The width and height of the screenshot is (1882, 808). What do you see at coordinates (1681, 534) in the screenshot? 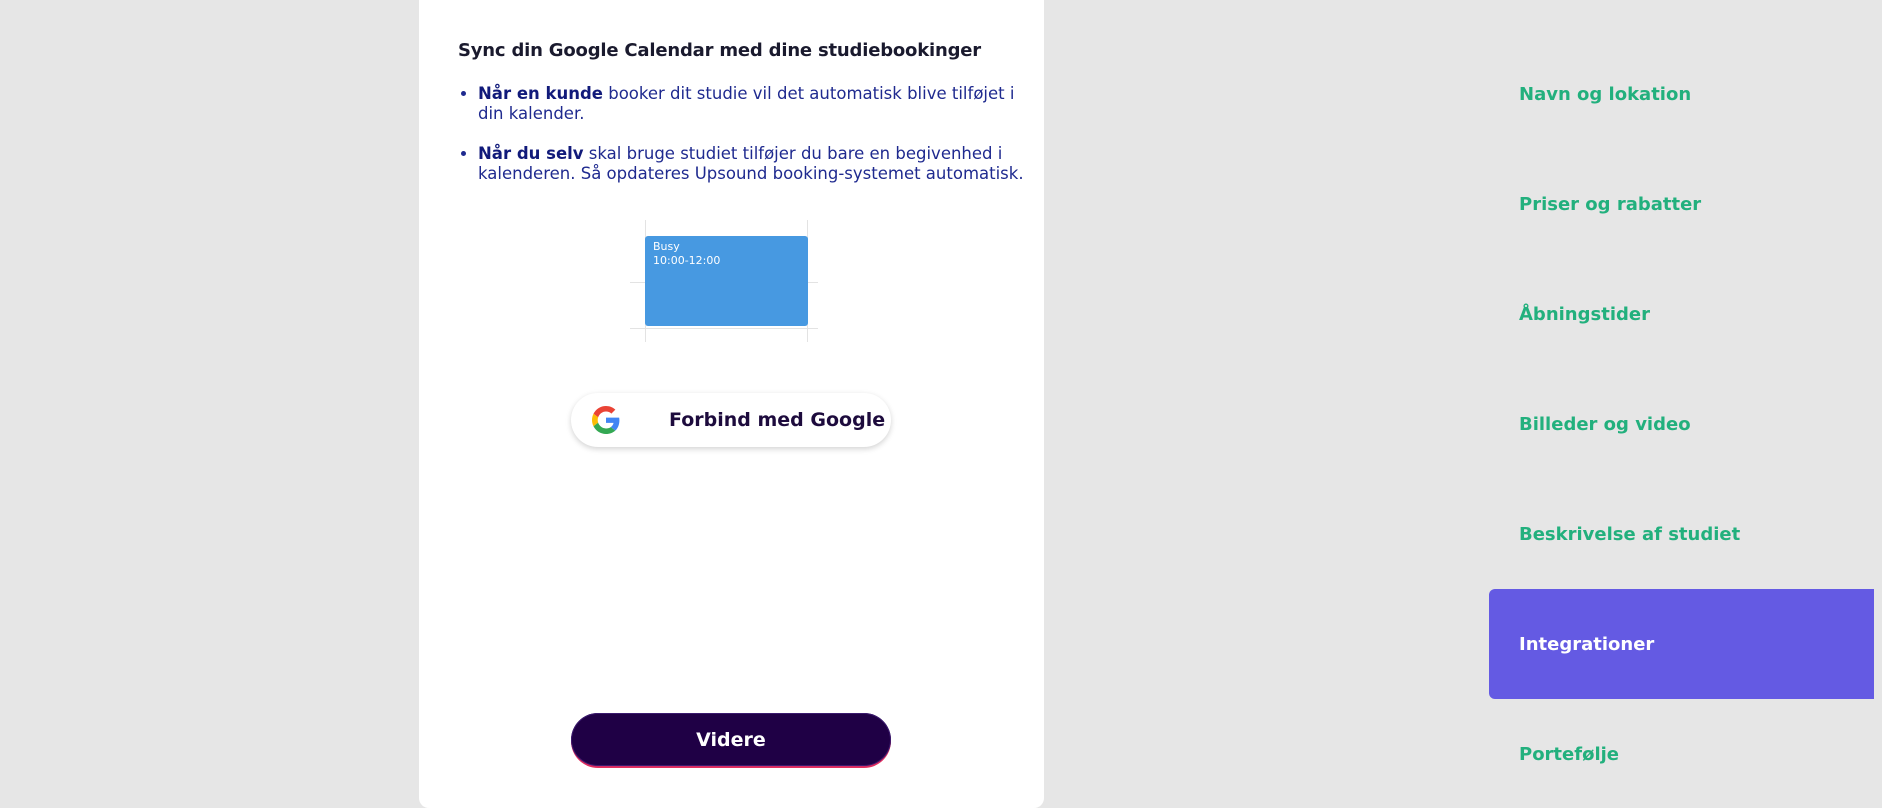
I see `nav-item-description: Beskrivelse af studiet` at bounding box center [1681, 534].